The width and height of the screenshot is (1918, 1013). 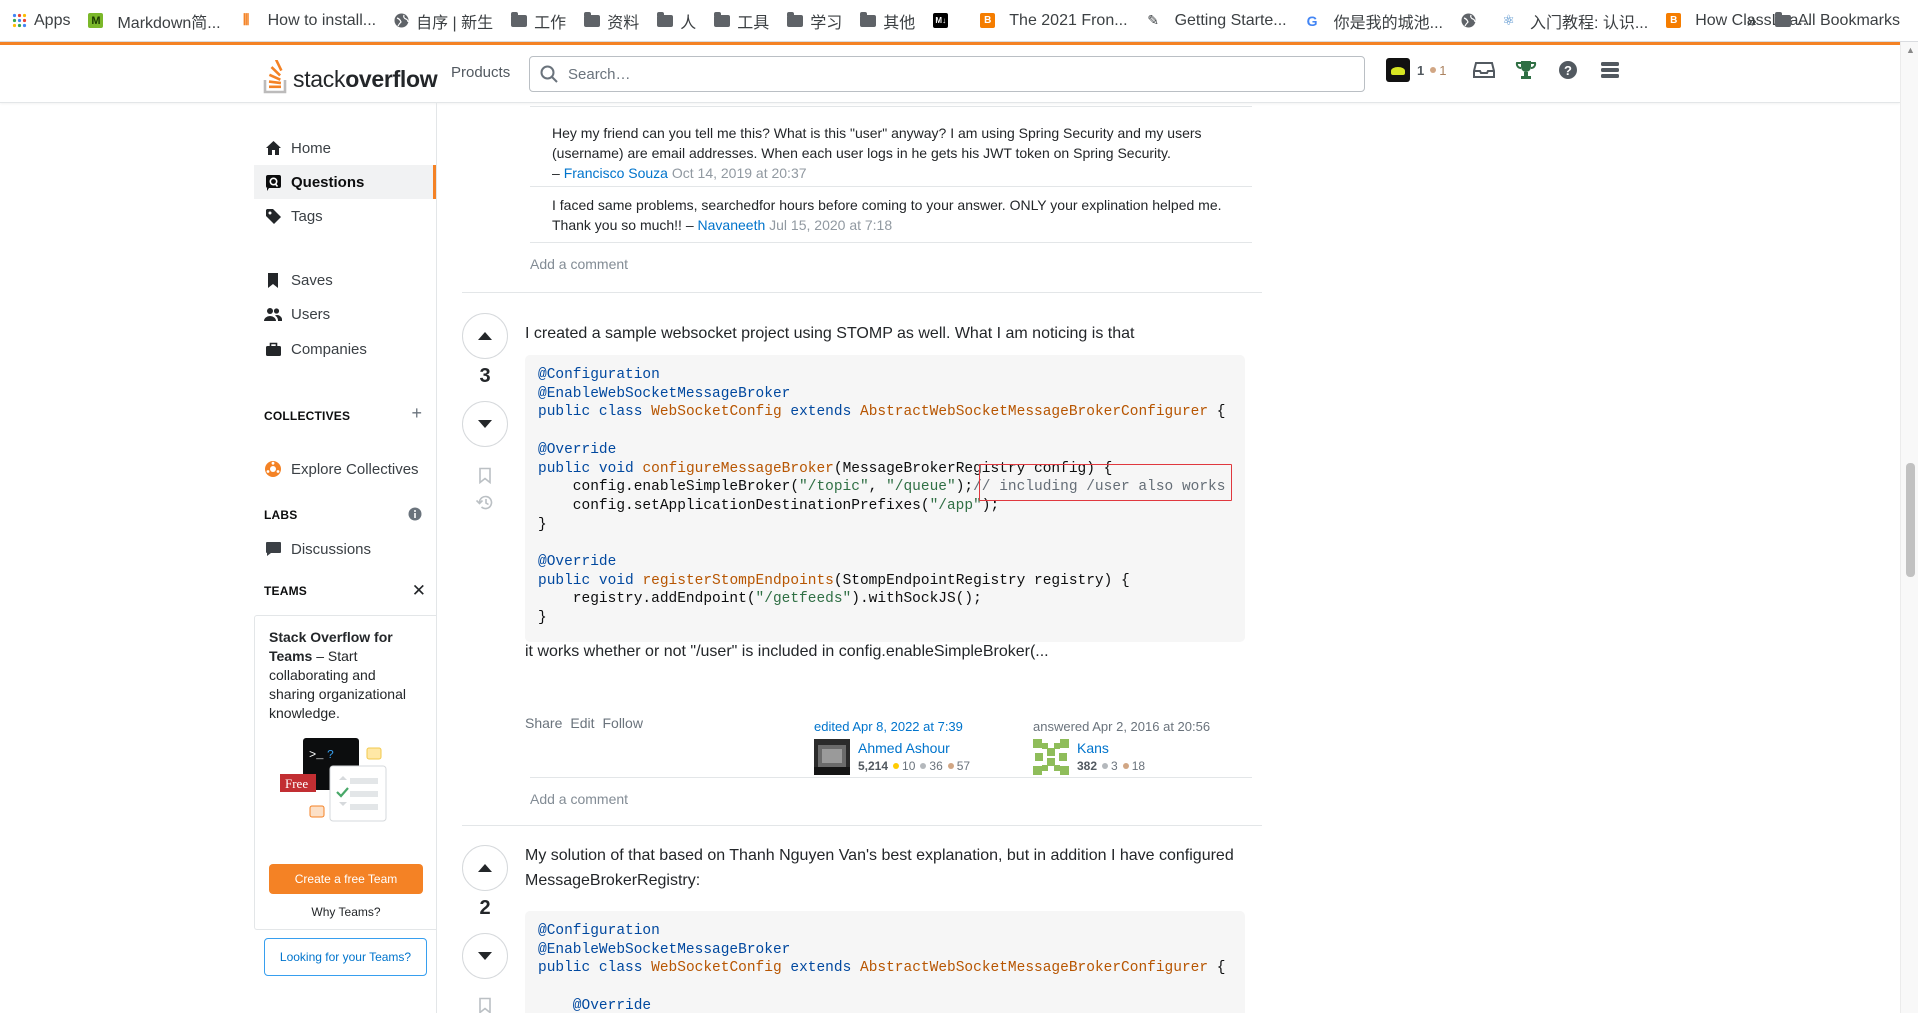 I want to click on share-link: Share, so click(x=543, y=723).